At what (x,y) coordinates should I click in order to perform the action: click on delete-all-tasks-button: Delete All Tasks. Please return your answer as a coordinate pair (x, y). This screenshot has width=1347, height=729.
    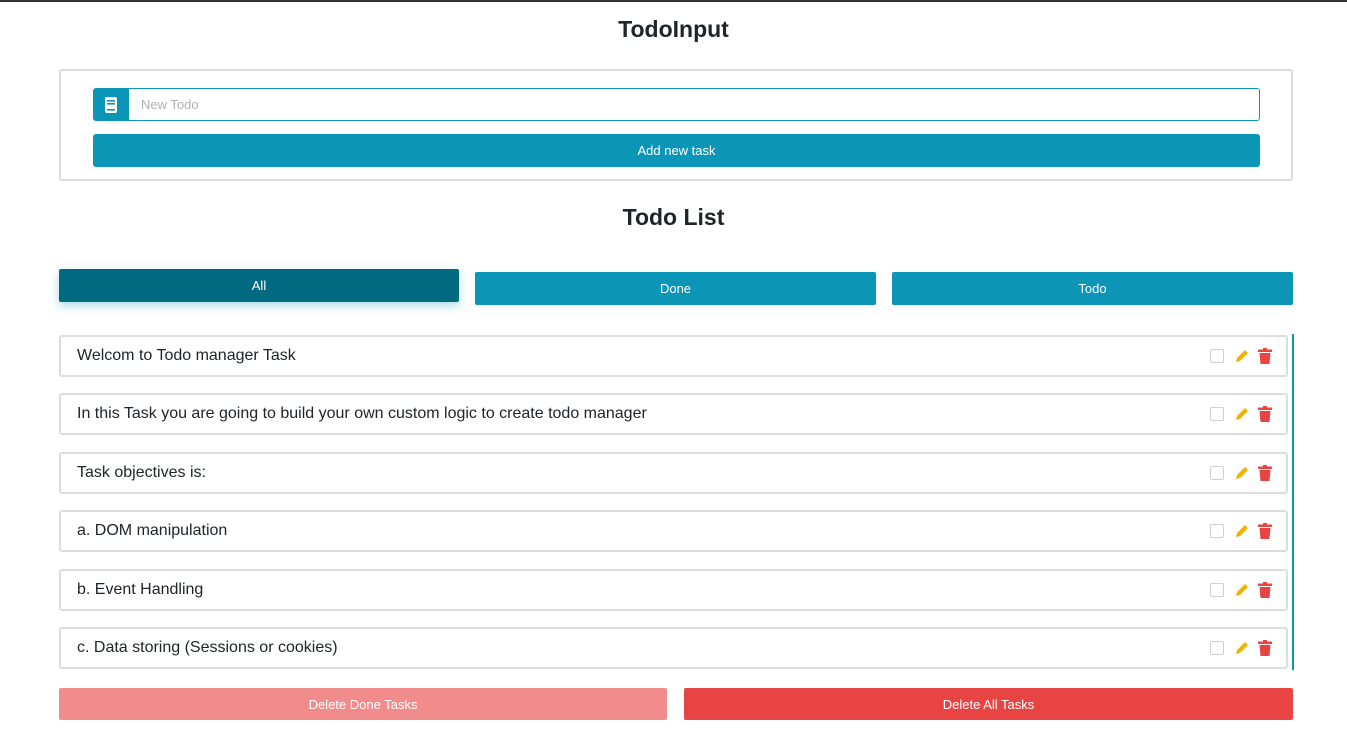
    Looking at the image, I should click on (988, 704).